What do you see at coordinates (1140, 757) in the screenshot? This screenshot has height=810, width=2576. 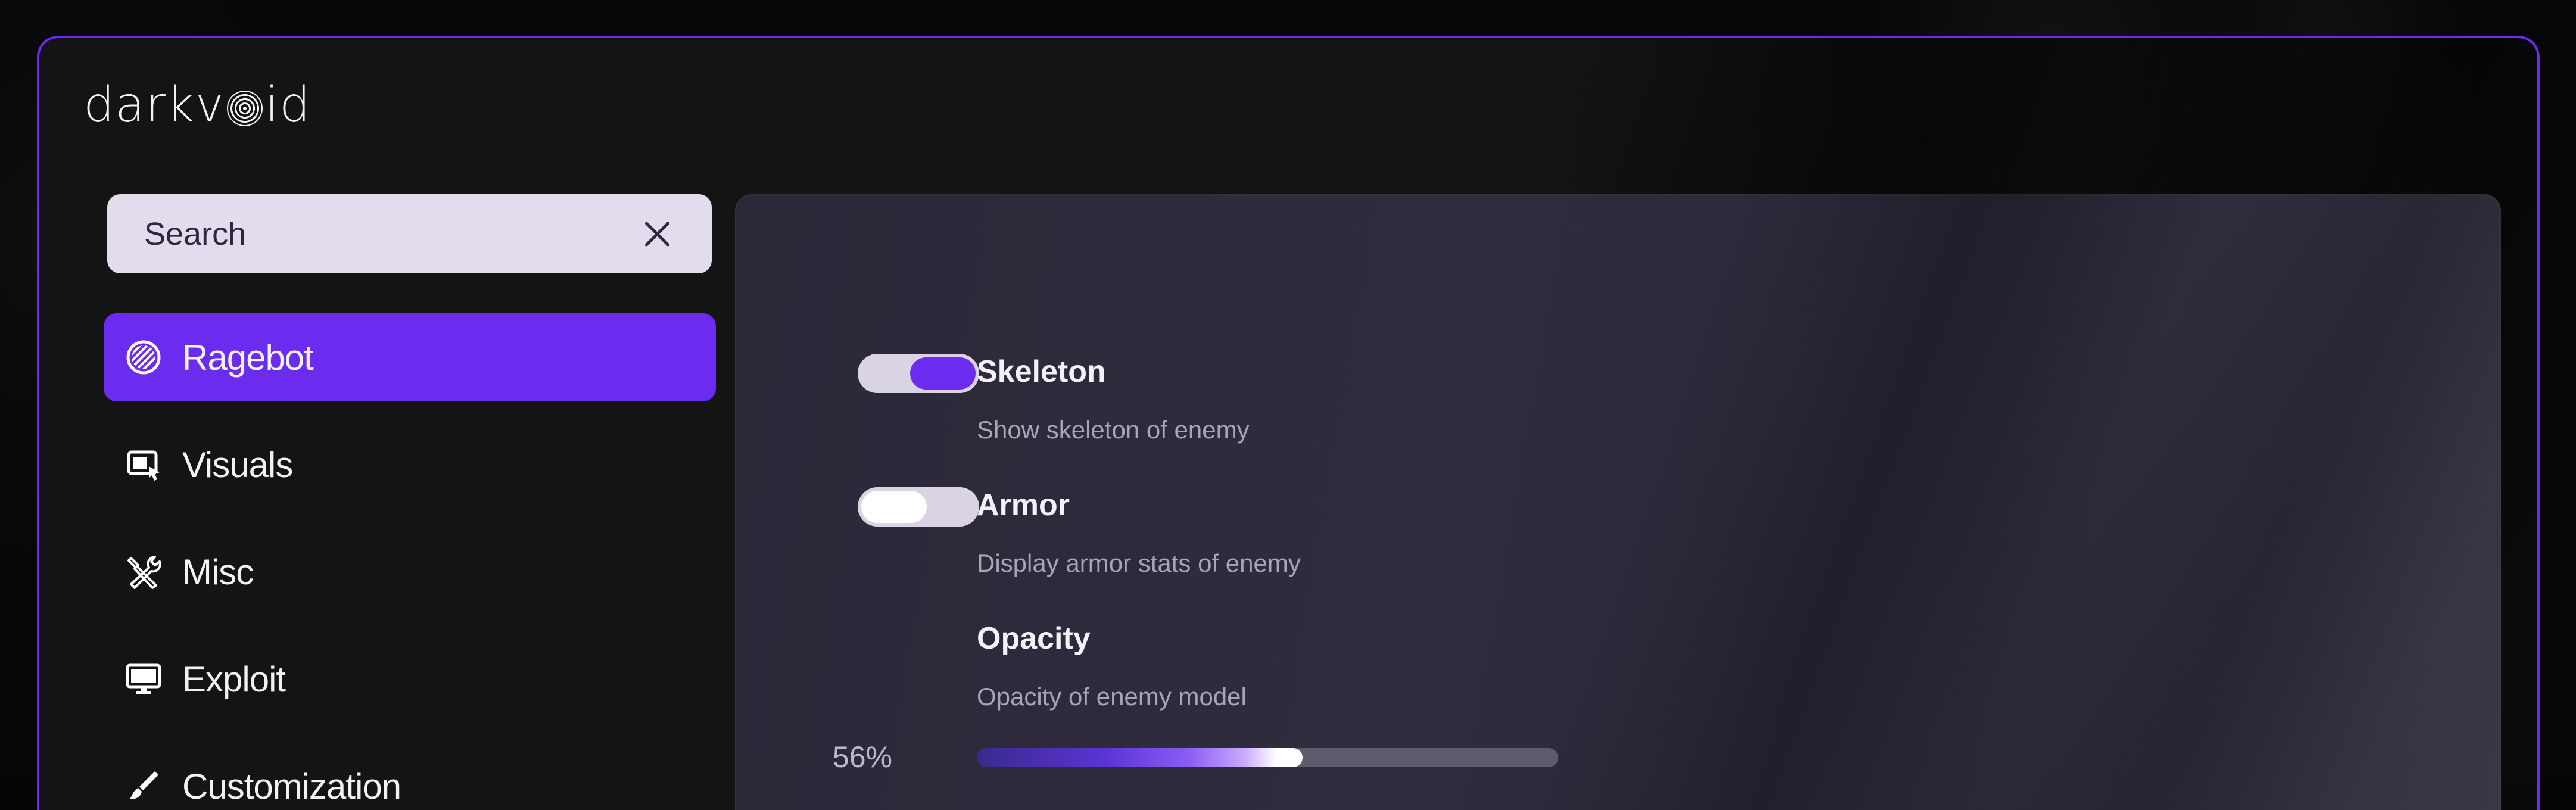 I see `opacity-slider-fill` at bounding box center [1140, 757].